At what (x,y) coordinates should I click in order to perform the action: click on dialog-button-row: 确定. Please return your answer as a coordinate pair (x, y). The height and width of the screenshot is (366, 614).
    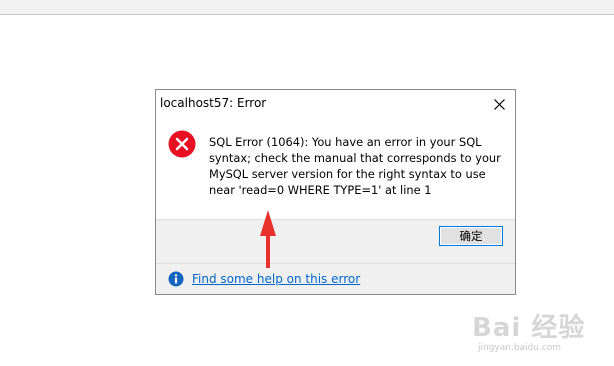
    Looking at the image, I should click on (335, 241).